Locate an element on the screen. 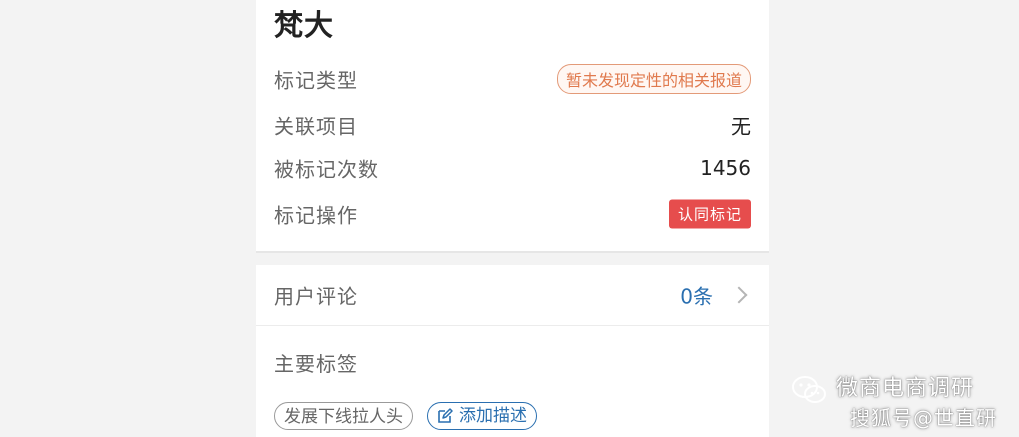  detail-label: 标记类型 is located at coordinates (316, 80).